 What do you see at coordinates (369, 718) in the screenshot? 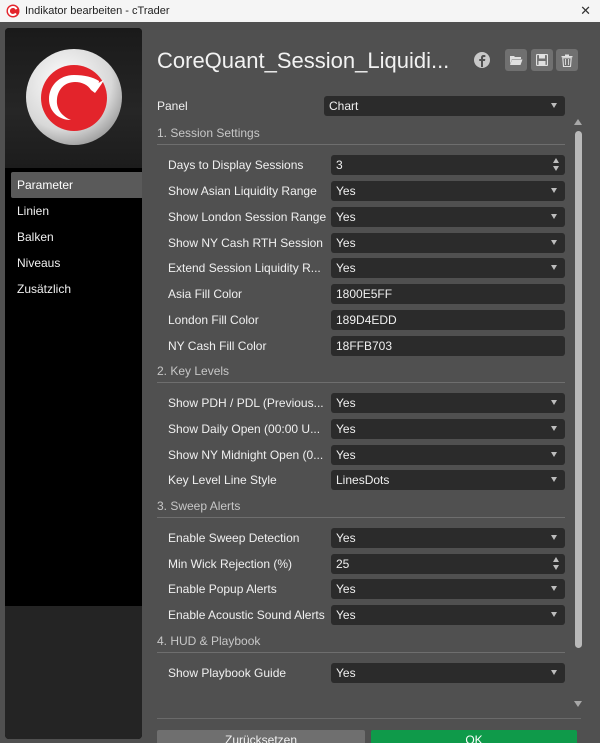
I see `footer-divider` at bounding box center [369, 718].